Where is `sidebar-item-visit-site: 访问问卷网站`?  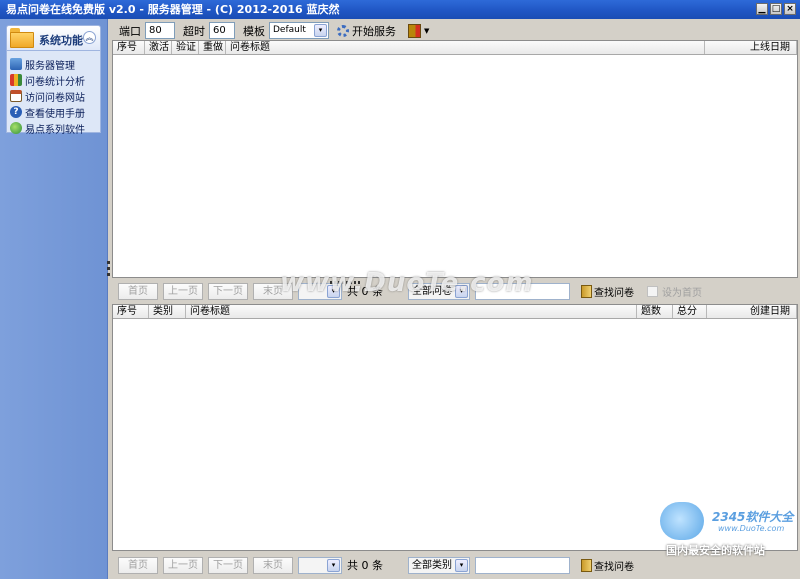 sidebar-item-visit-site: 访问问卷网站 is located at coordinates (47, 96).